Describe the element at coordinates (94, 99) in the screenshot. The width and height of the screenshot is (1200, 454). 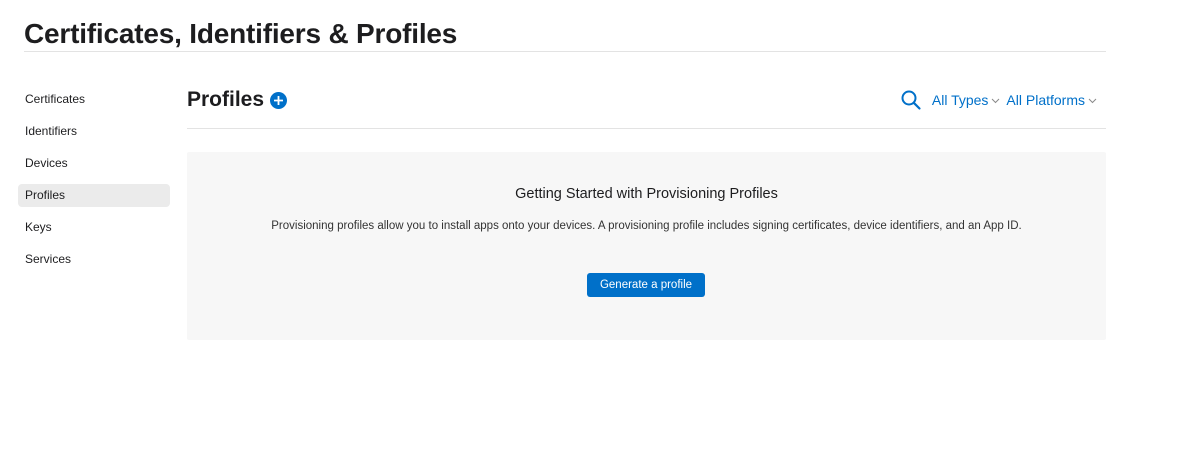
I see `sidebar-item-certificates: Certificates` at that location.